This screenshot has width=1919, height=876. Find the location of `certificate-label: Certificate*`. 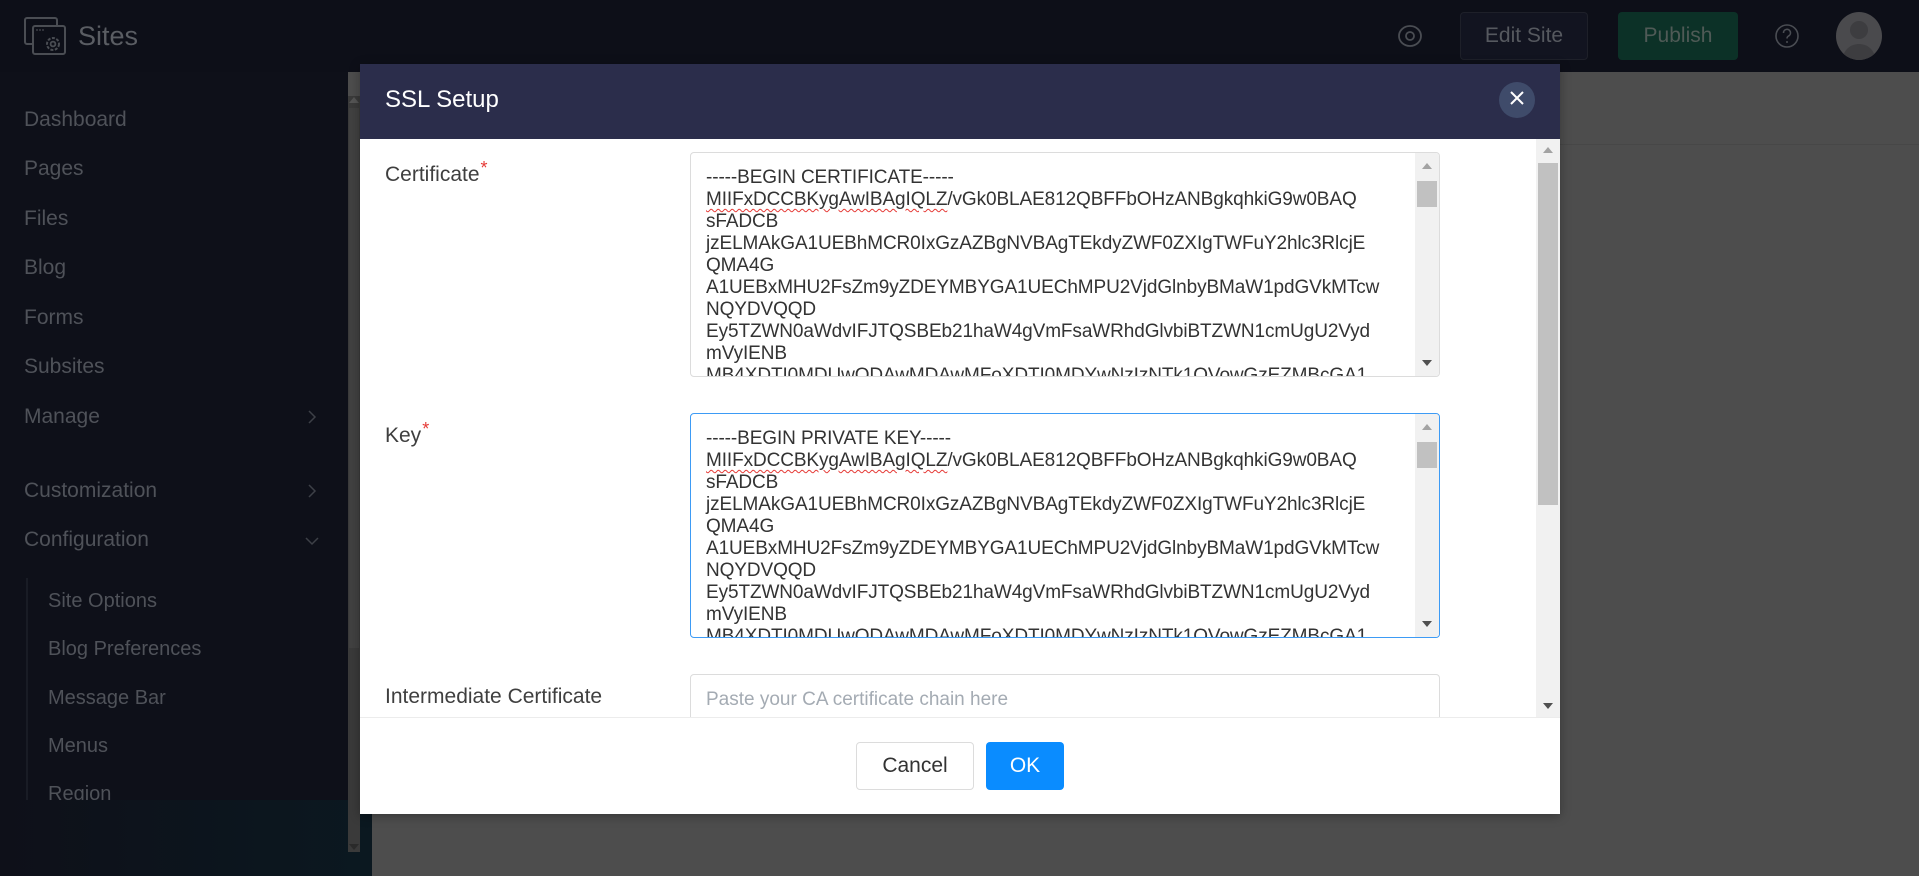

certificate-label: Certificate* is located at coordinates (436, 172).